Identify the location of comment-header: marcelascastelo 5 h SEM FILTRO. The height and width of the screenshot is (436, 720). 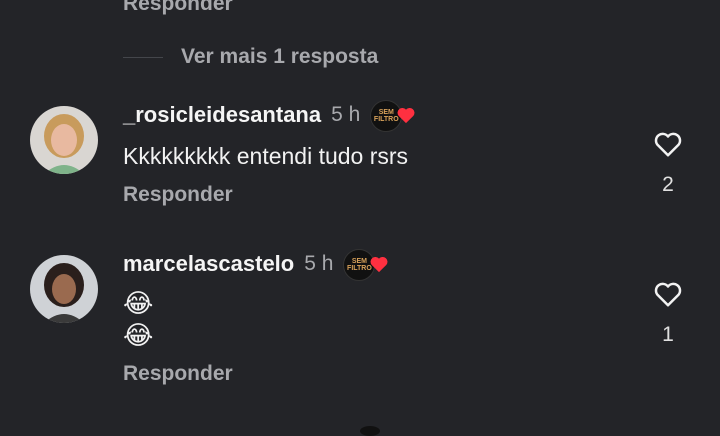
(259, 265).